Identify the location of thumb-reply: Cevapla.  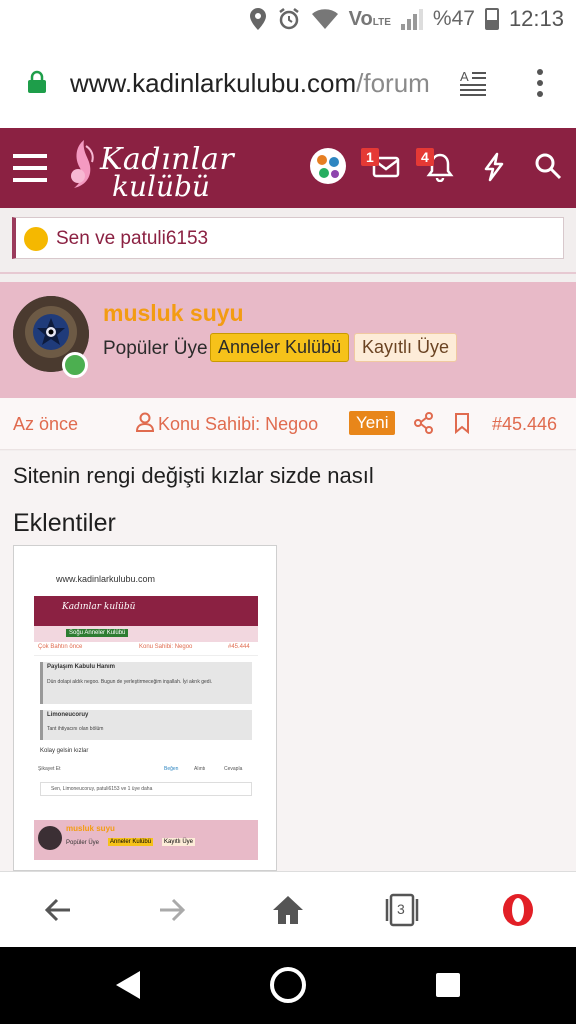
(233, 769).